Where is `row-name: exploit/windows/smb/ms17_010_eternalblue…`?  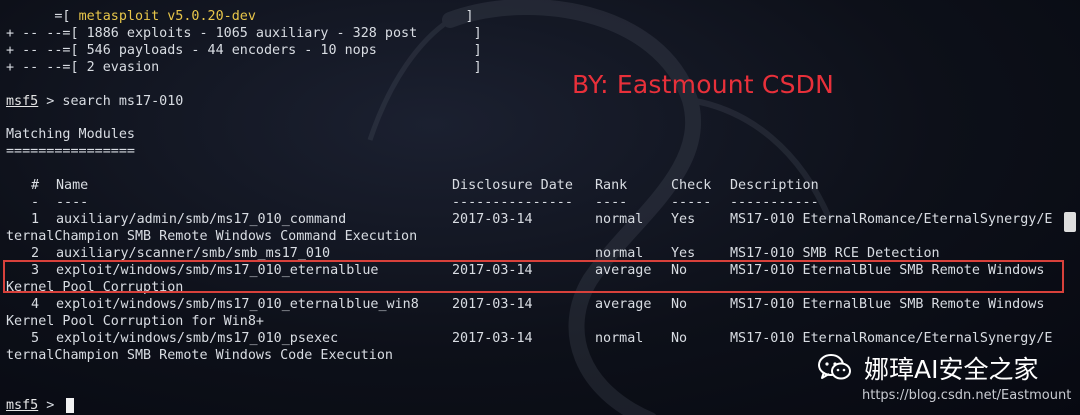 row-name: exploit/windows/smb/ms17_010_eternalblue… is located at coordinates (237, 304).